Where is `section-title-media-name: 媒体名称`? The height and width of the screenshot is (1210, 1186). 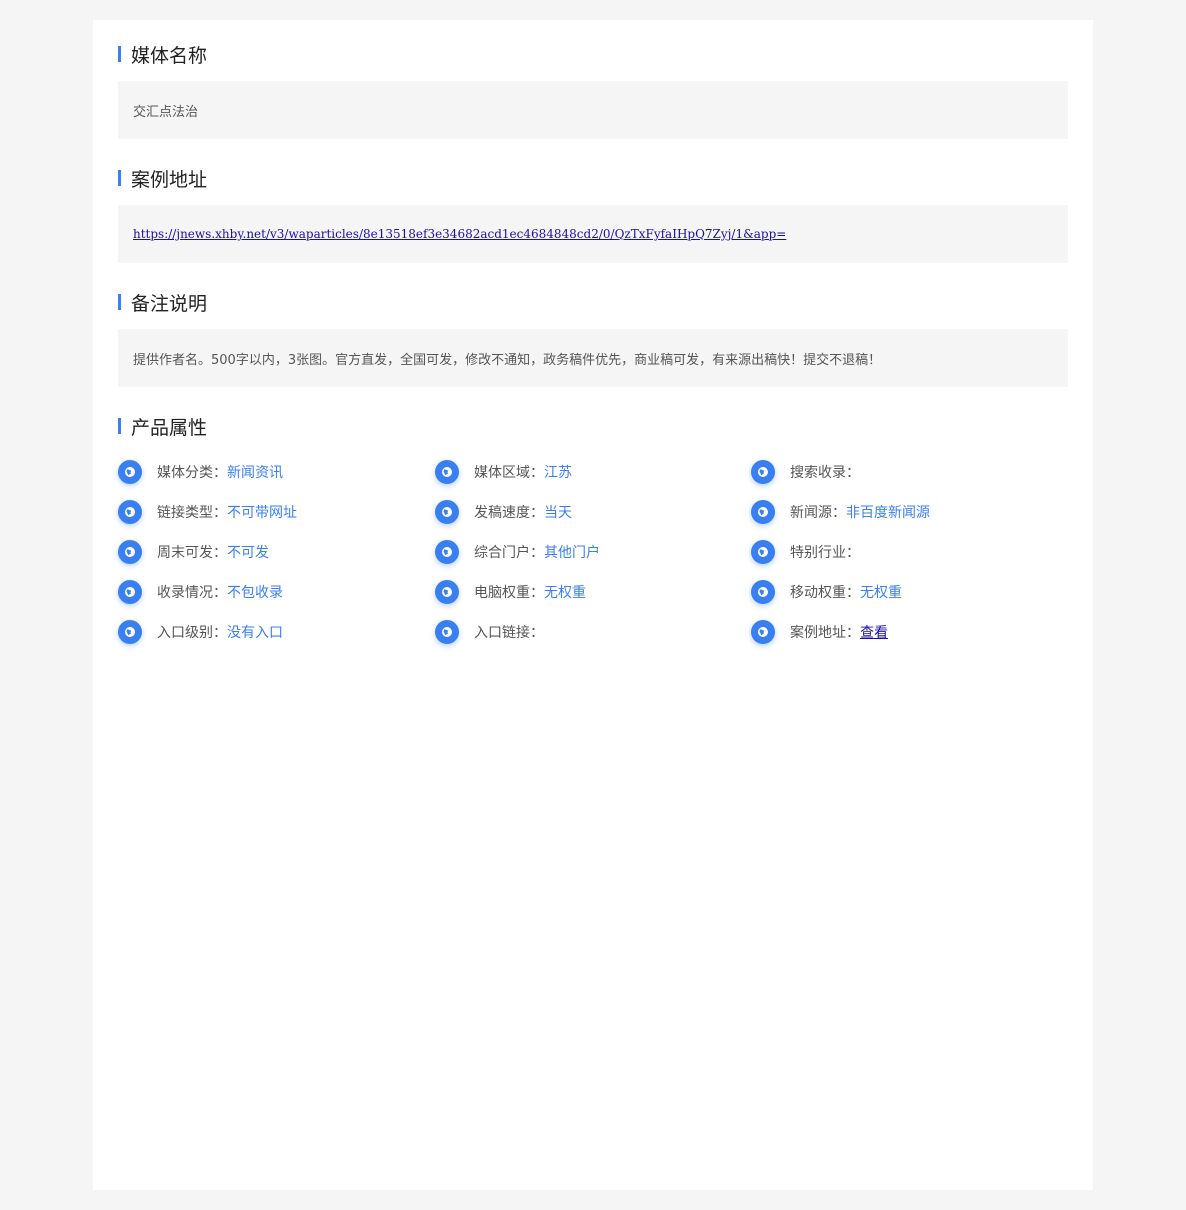 section-title-media-name: 媒体名称 is located at coordinates (162, 54).